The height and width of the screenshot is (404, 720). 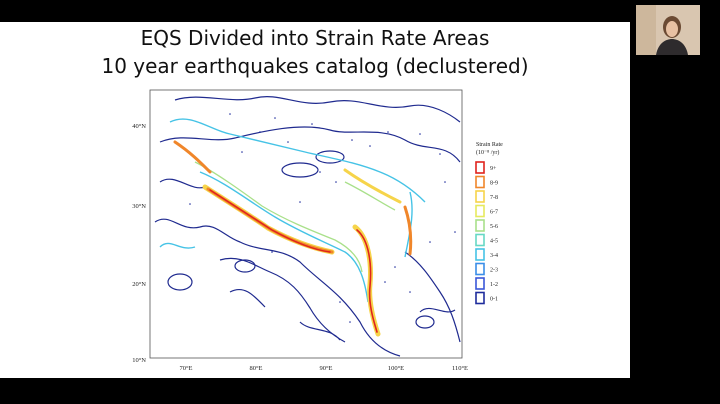 I want to click on y-tick-40n: 40°N, so click(x=139, y=126).